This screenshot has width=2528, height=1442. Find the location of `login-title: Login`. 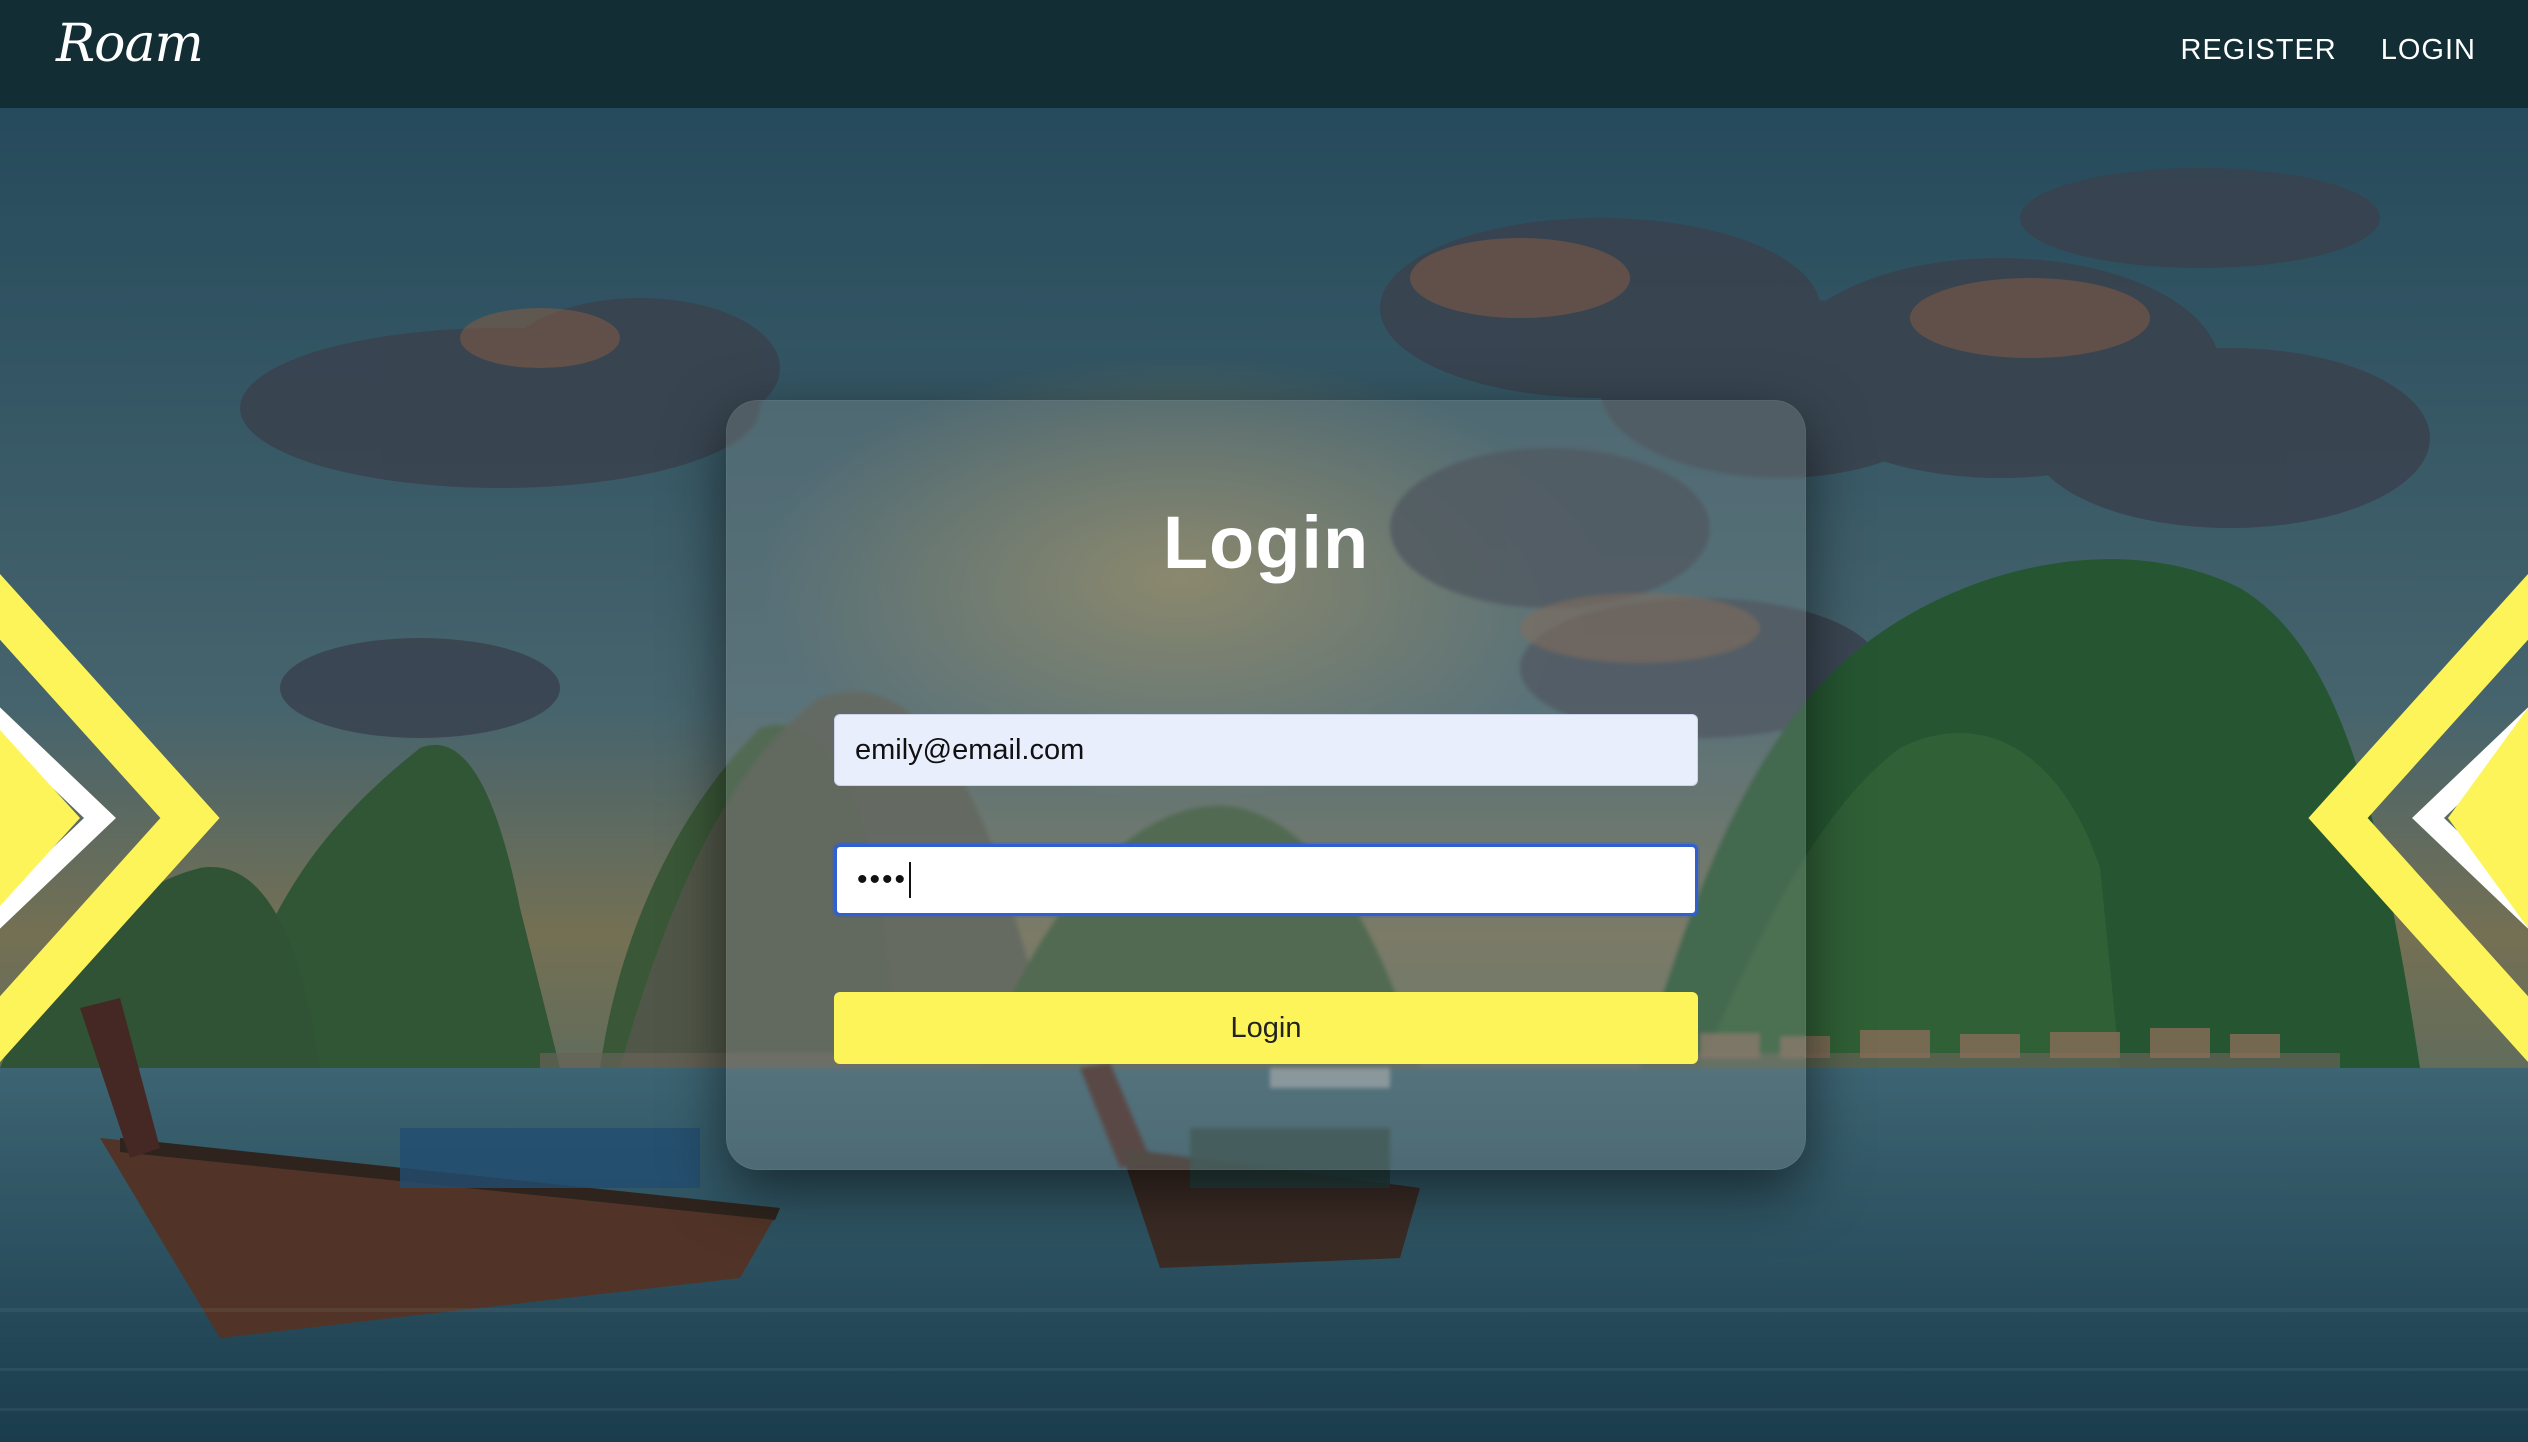

login-title: Login is located at coordinates (1266, 542).